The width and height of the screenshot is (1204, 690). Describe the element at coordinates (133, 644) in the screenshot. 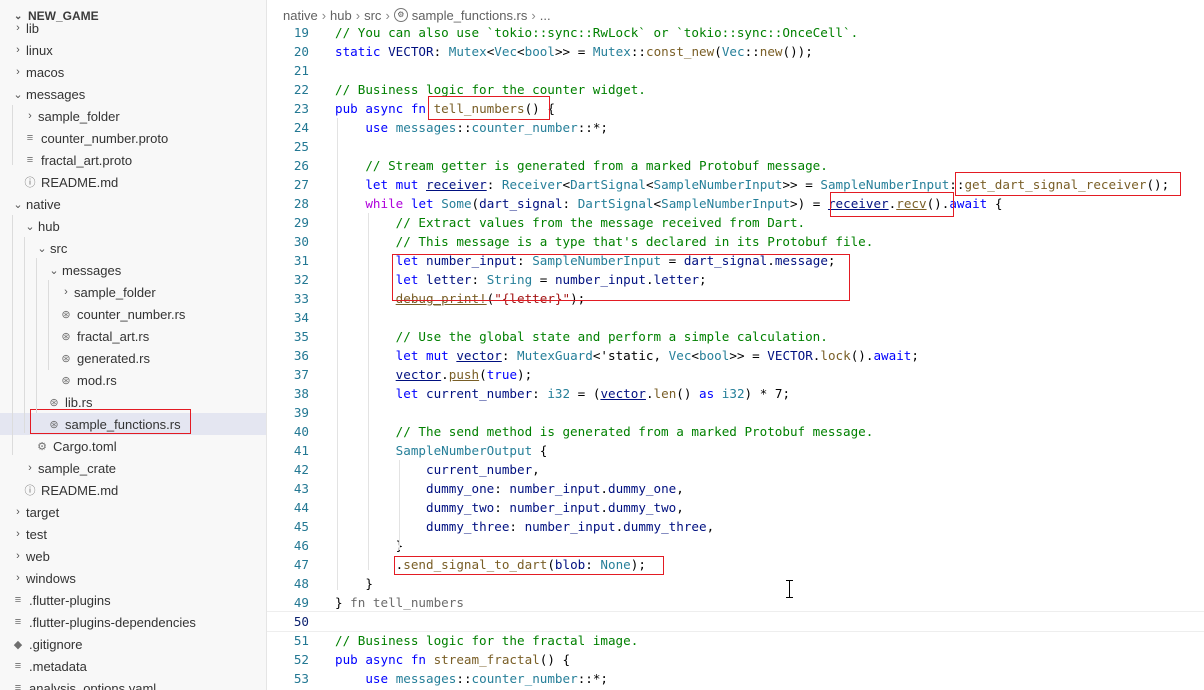

I see `tree-item-gitignore: ◆ .gitignore` at that location.